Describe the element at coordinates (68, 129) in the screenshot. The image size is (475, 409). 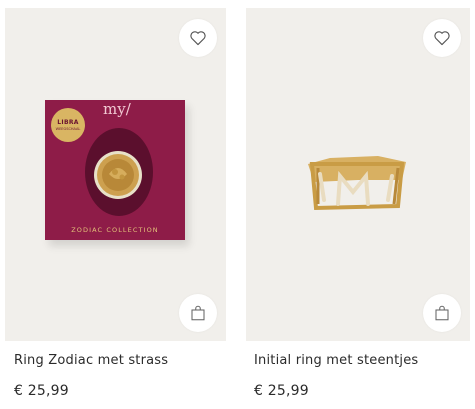
I see `sticker-subtitle: WEEGSCHAAL` at that location.